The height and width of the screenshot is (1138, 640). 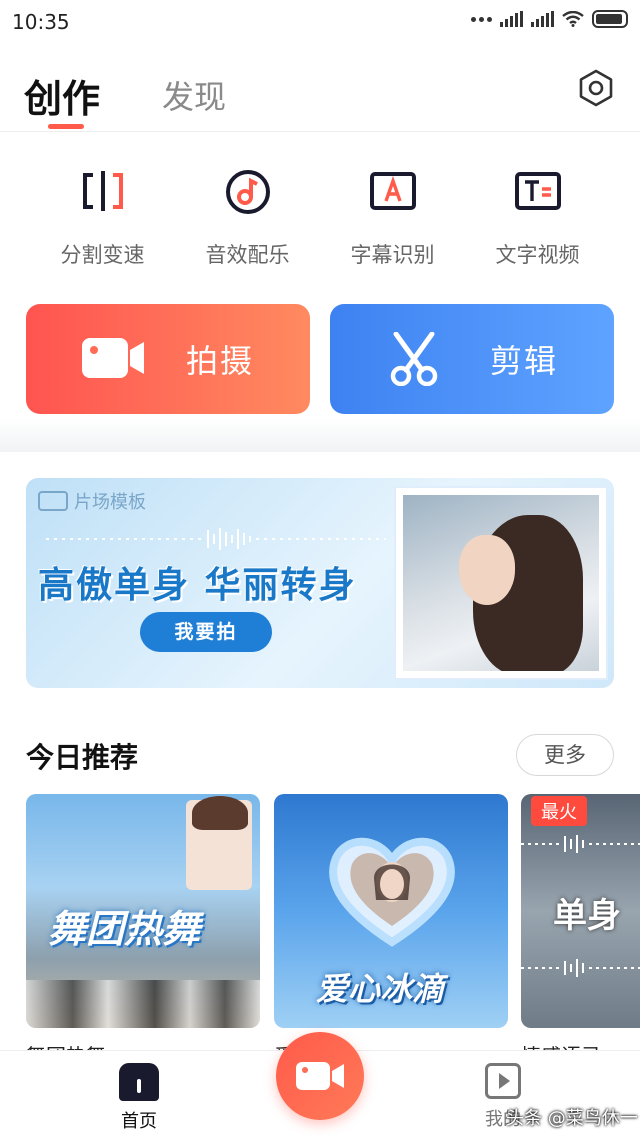 I want to click on banner-tag: 片场模板, so click(x=92, y=501).